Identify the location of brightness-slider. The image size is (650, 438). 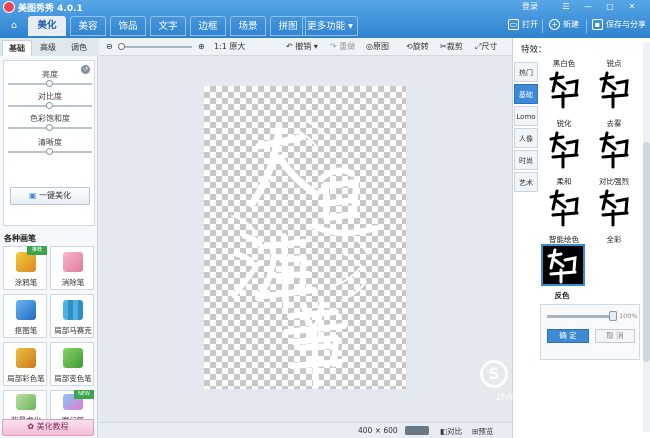
(50, 83).